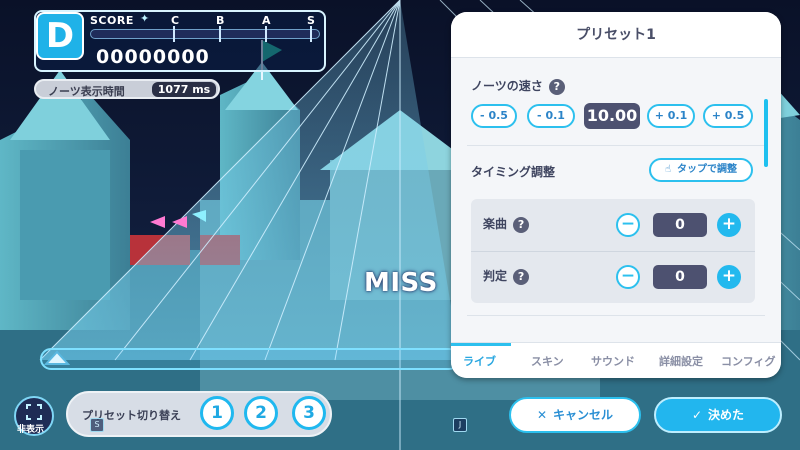 This screenshot has width=800, height=450. Describe the element at coordinates (266, 20) in the screenshot. I see `rank-letter-a: A` at that location.